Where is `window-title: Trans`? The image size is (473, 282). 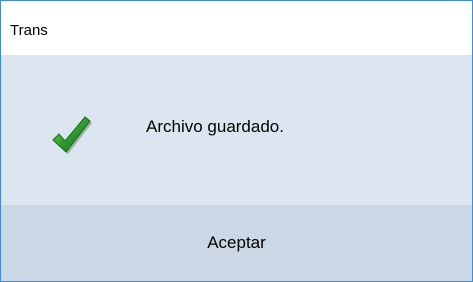 window-title: Trans is located at coordinates (29, 30).